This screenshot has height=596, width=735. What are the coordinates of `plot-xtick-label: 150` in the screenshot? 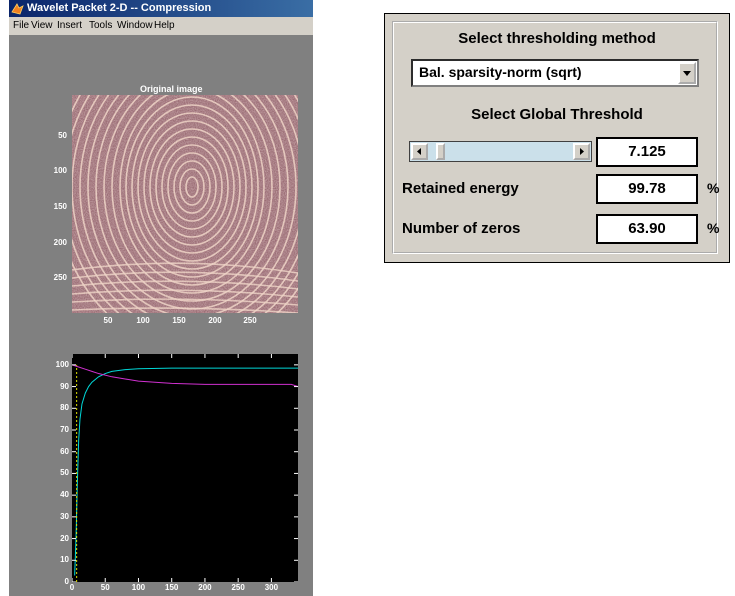 It's located at (172, 587).